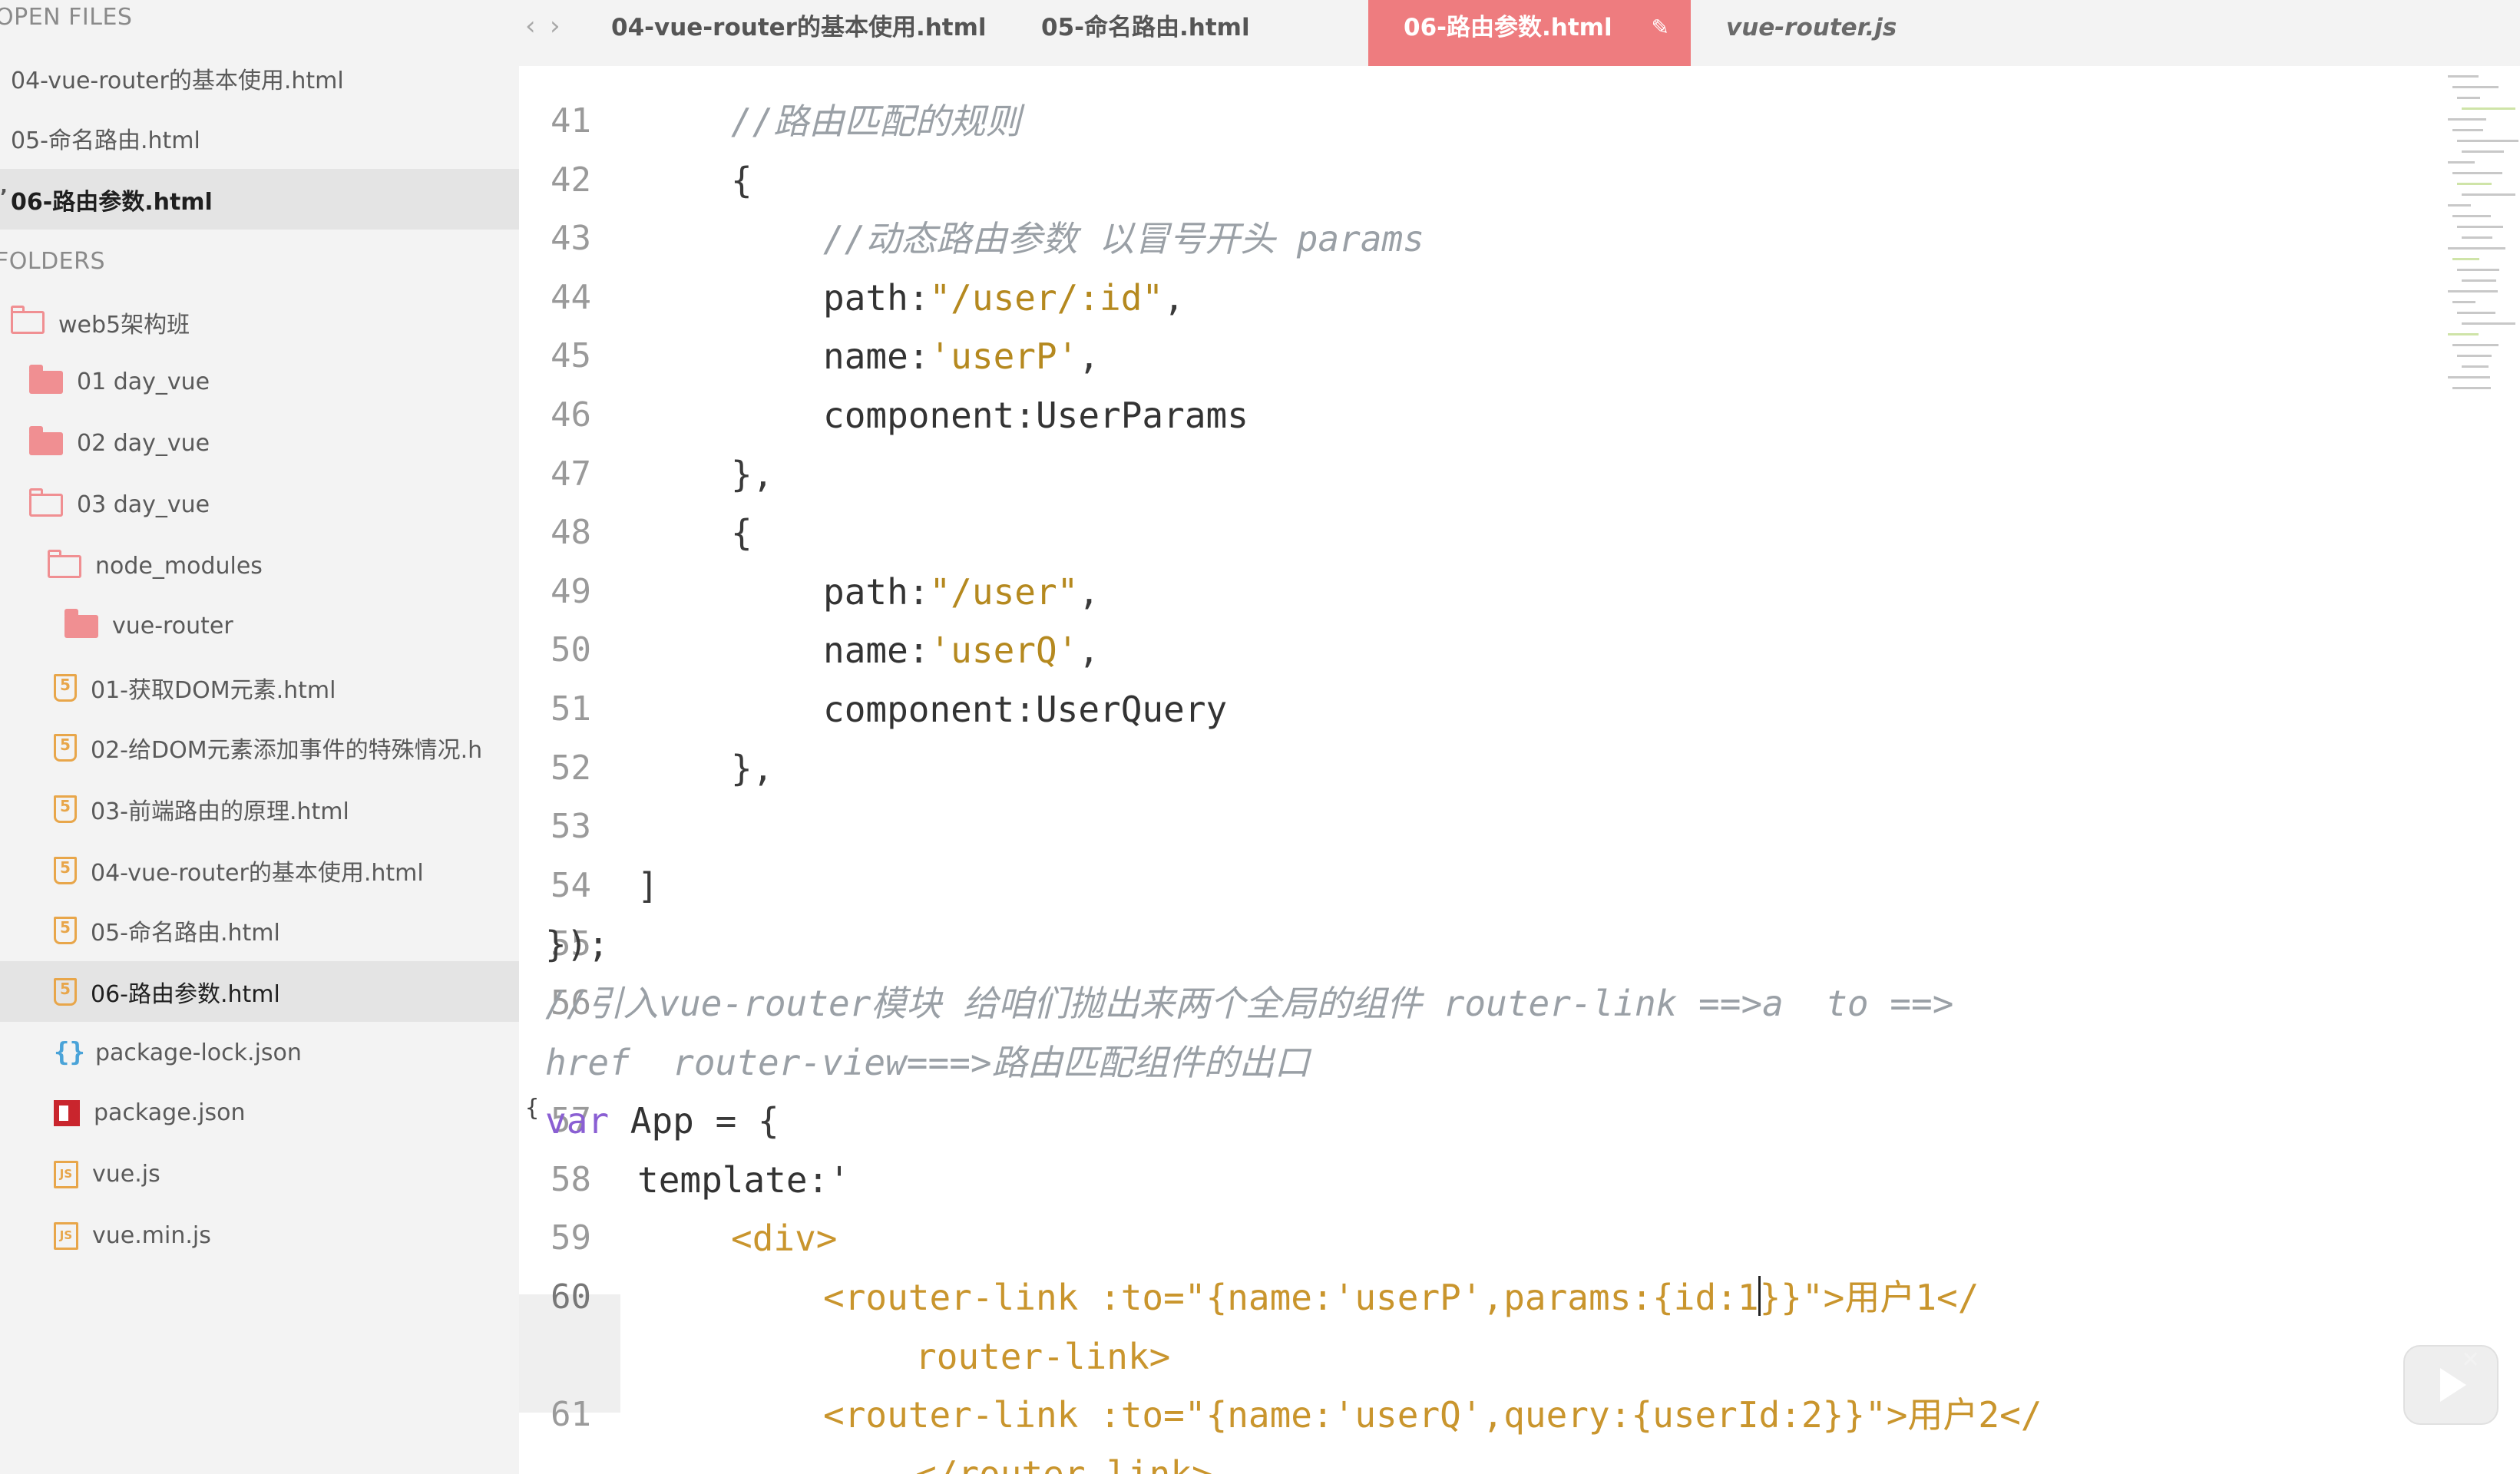  I want to click on tab-label: 06-路由参数.html, so click(1508, 28).